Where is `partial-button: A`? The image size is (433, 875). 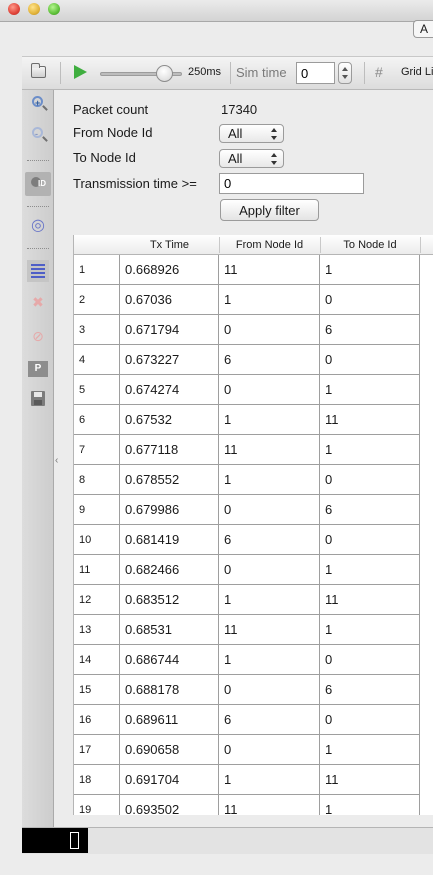 partial-button: A is located at coordinates (423, 29).